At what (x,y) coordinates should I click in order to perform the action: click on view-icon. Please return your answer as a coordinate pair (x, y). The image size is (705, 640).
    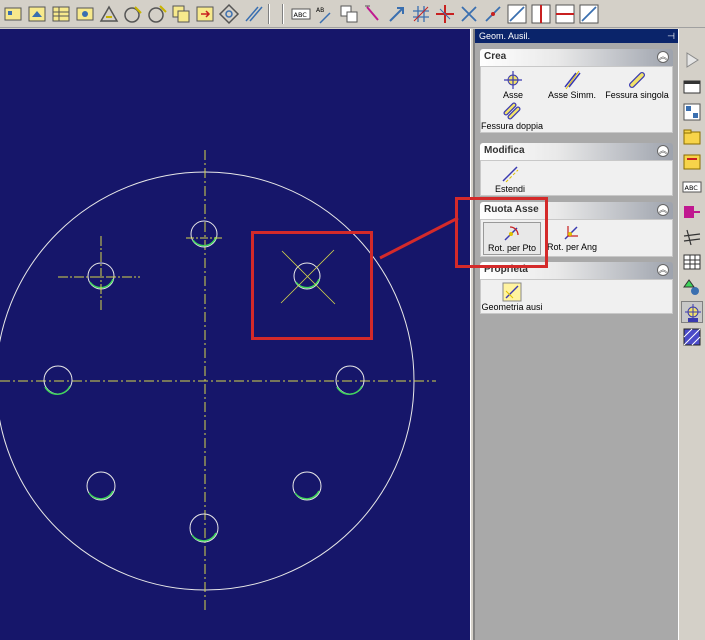
    Looking at the image, I should click on (85, 14).